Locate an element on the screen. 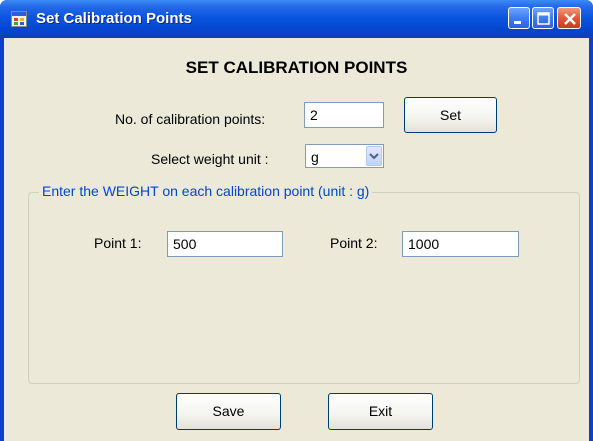 The image size is (593, 441). close-button is located at coordinates (569, 18).